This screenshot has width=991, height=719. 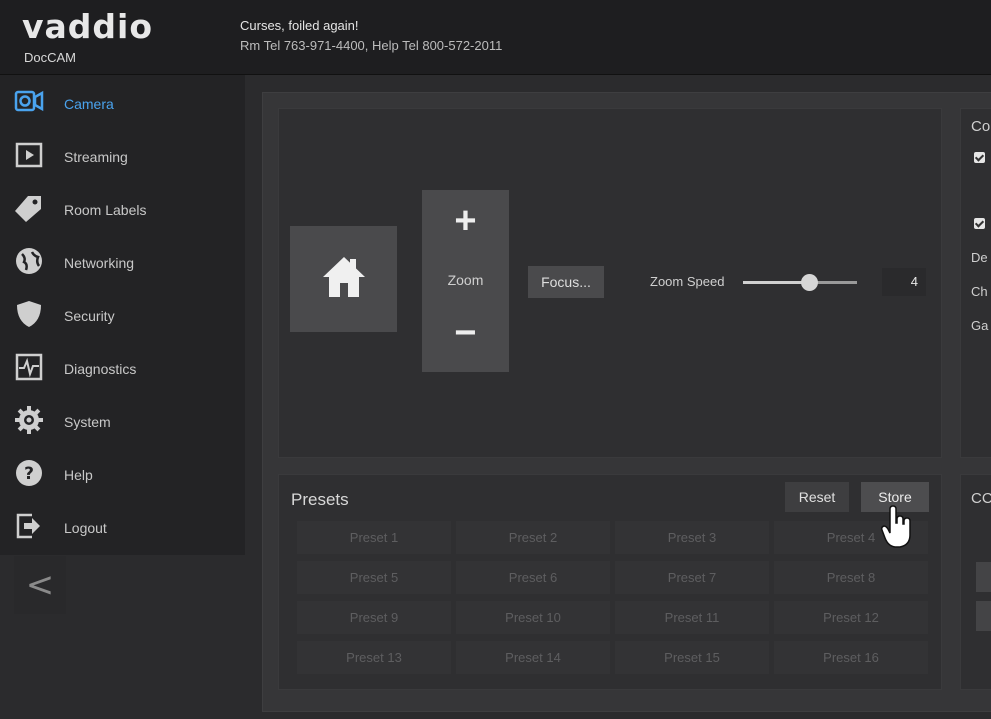 What do you see at coordinates (122, 421) in the screenshot?
I see `sidebar-item-system: System` at bounding box center [122, 421].